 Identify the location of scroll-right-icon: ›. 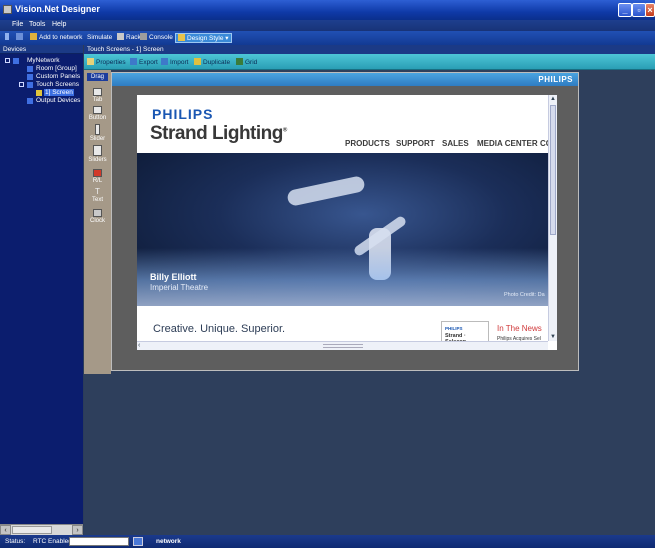
(77, 530).